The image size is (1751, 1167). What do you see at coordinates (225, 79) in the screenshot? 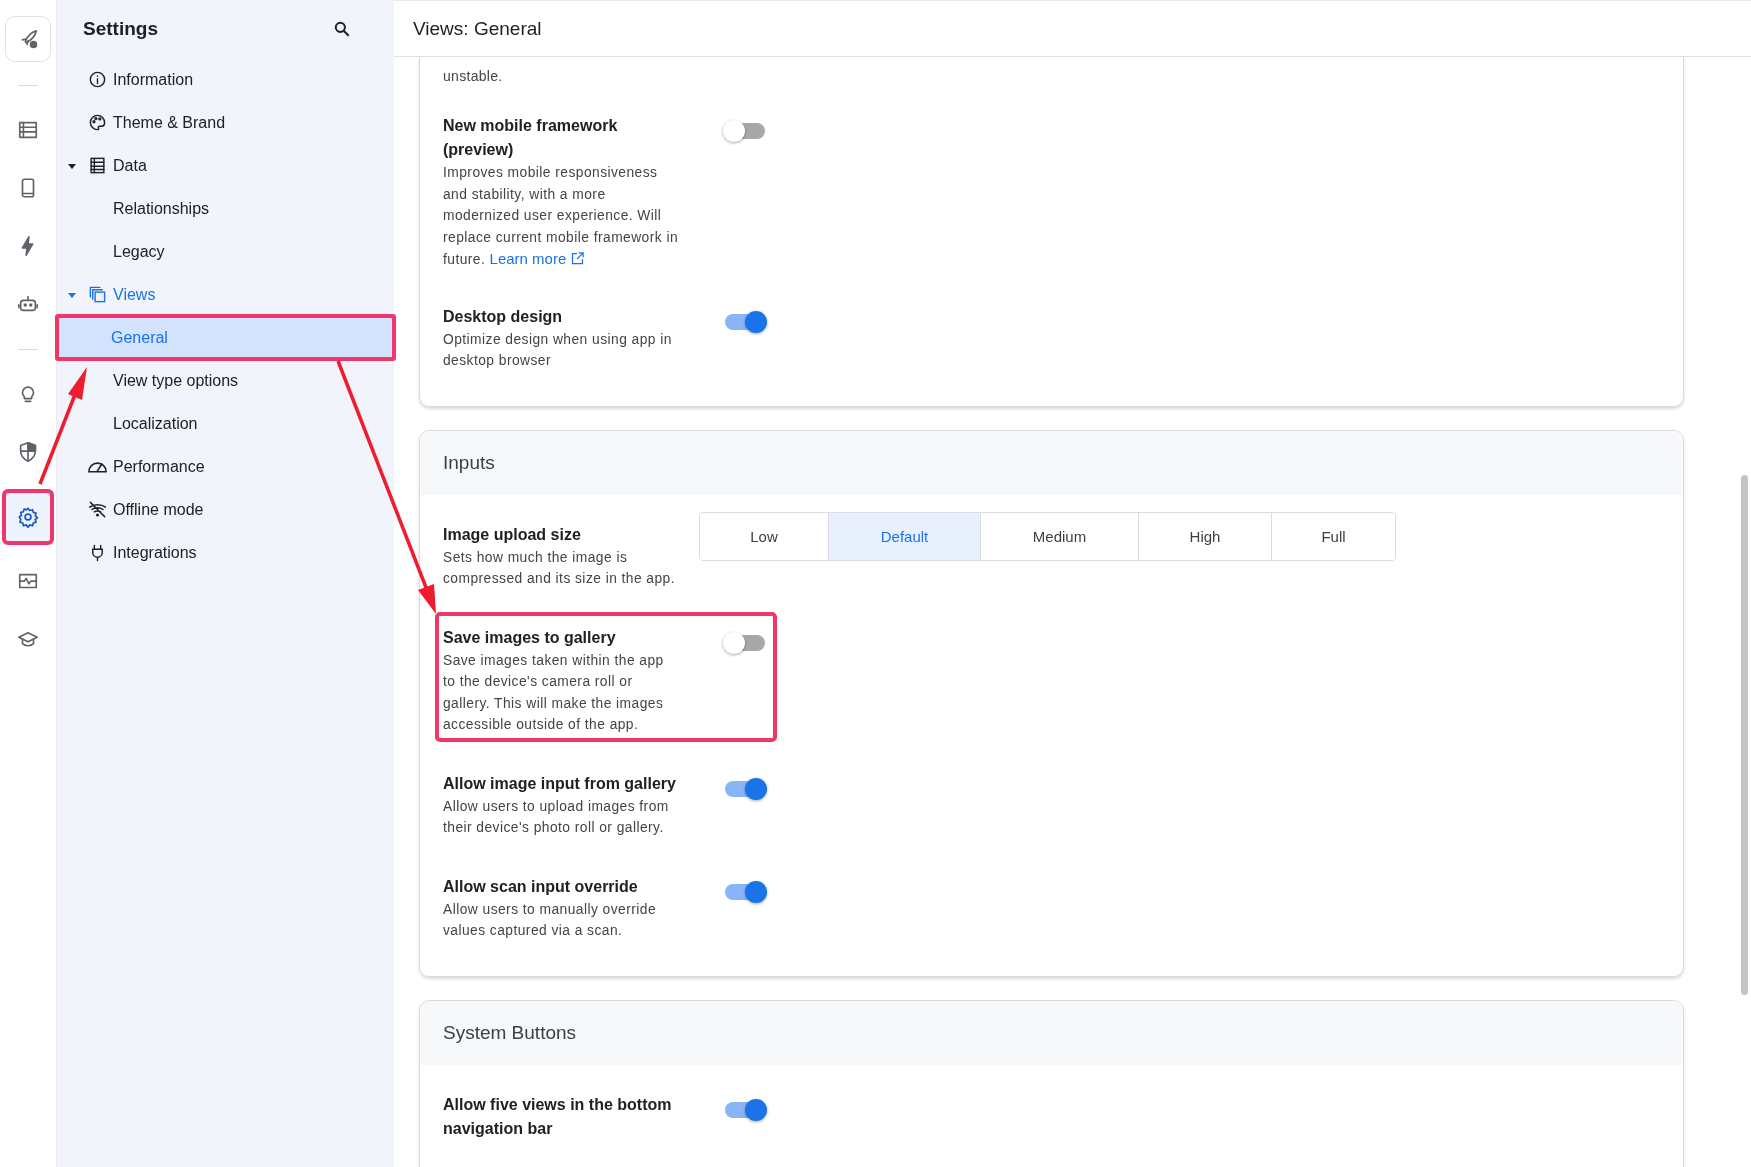
I see `sidebar-item: Information` at bounding box center [225, 79].